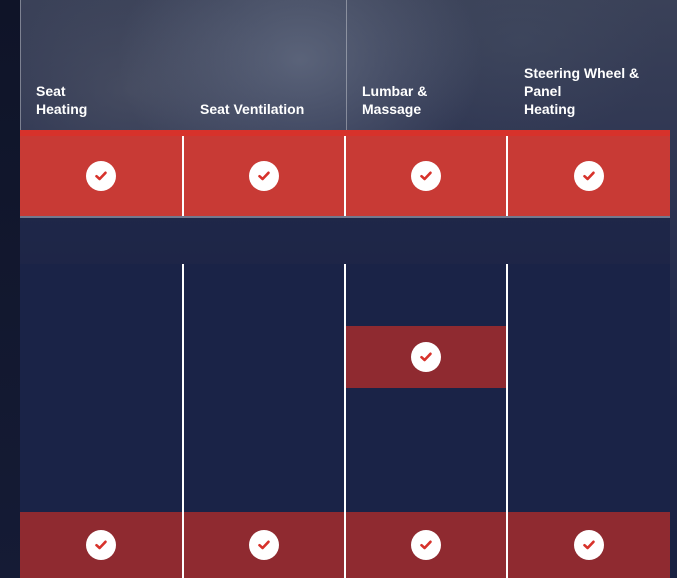 This screenshot has width=677, height=578. I want to click on column-header-seat-heating: Seat Heating, so click(62, 100).